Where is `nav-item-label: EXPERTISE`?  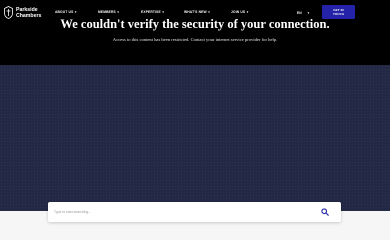
nav-item-label: EXPERTISE is located at coordinates (151, 12).